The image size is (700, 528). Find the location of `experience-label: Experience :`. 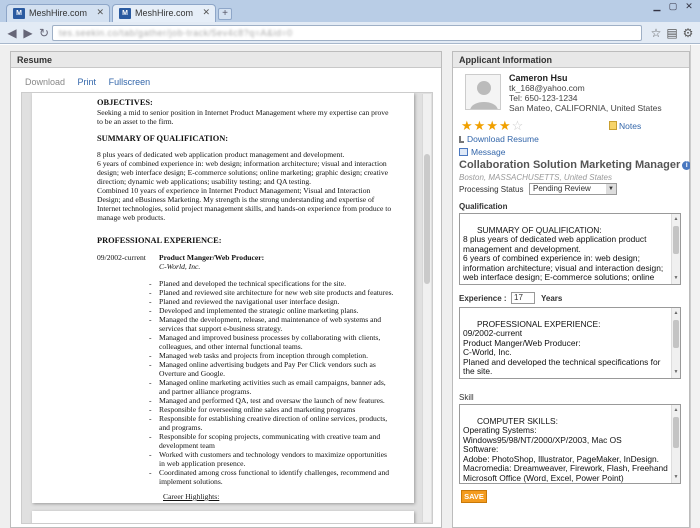

experience-label: Experience : is located at coordinates (483, 298).